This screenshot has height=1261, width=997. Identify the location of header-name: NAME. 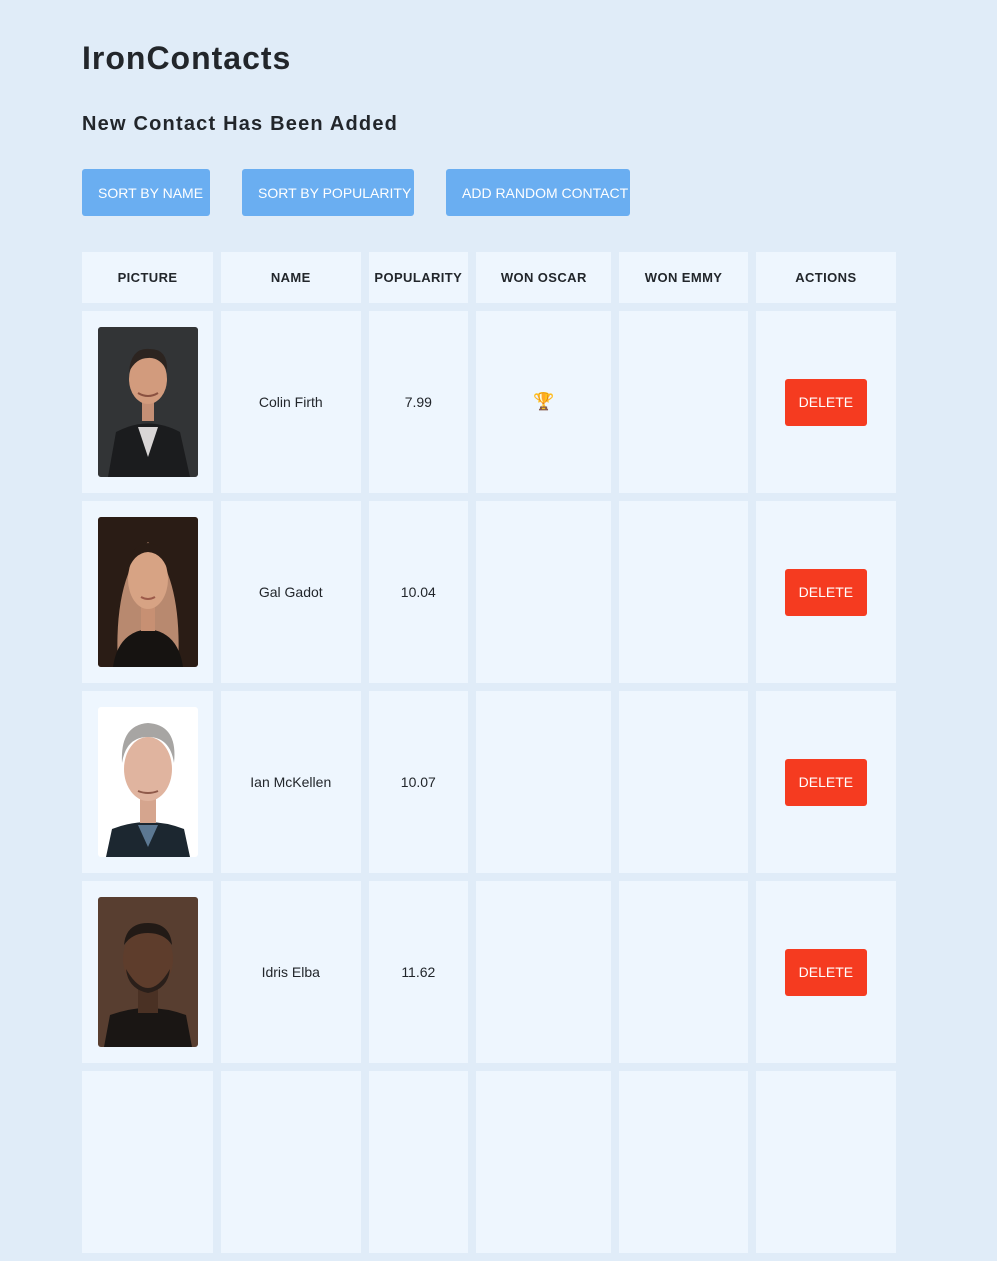
(291, 277).